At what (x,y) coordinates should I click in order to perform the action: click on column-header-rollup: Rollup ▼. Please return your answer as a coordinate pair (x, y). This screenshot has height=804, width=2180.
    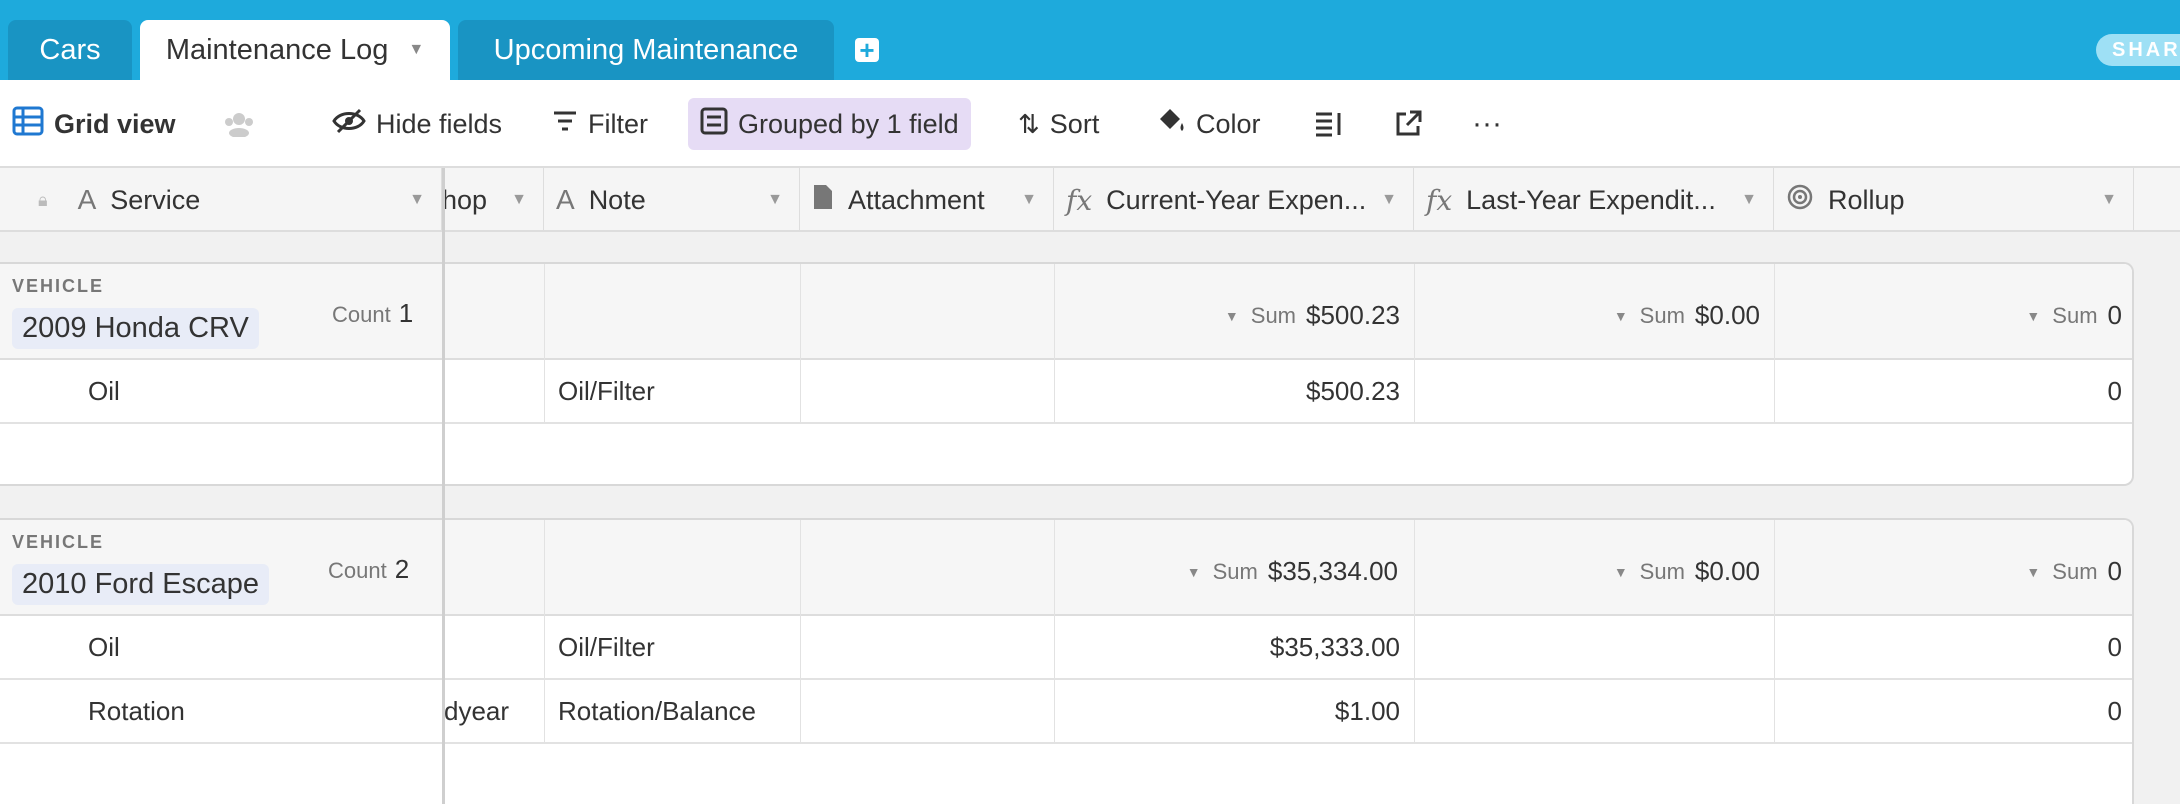
    Looking at the image, I should click on (1954, 200).